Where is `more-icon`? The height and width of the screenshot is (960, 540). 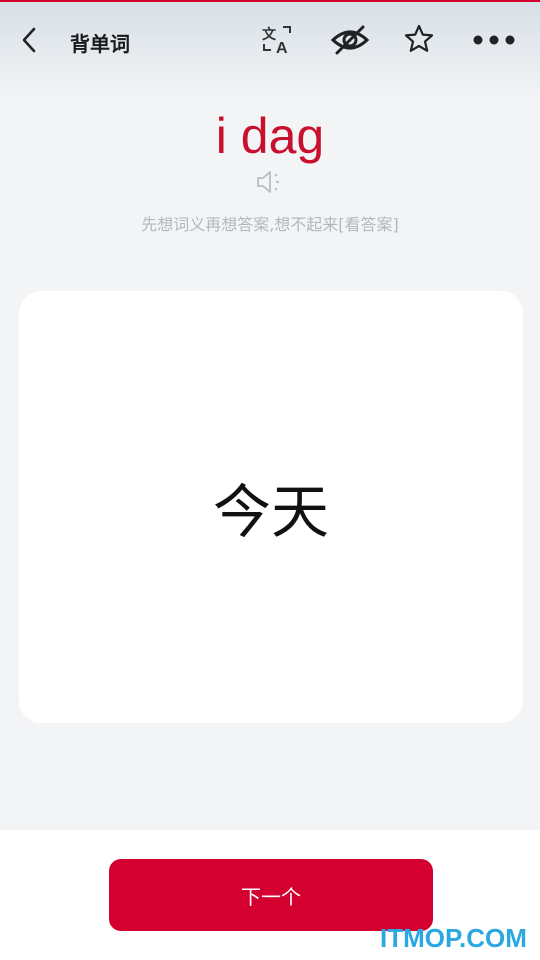
more-icon is located at coordinates (494, 40).